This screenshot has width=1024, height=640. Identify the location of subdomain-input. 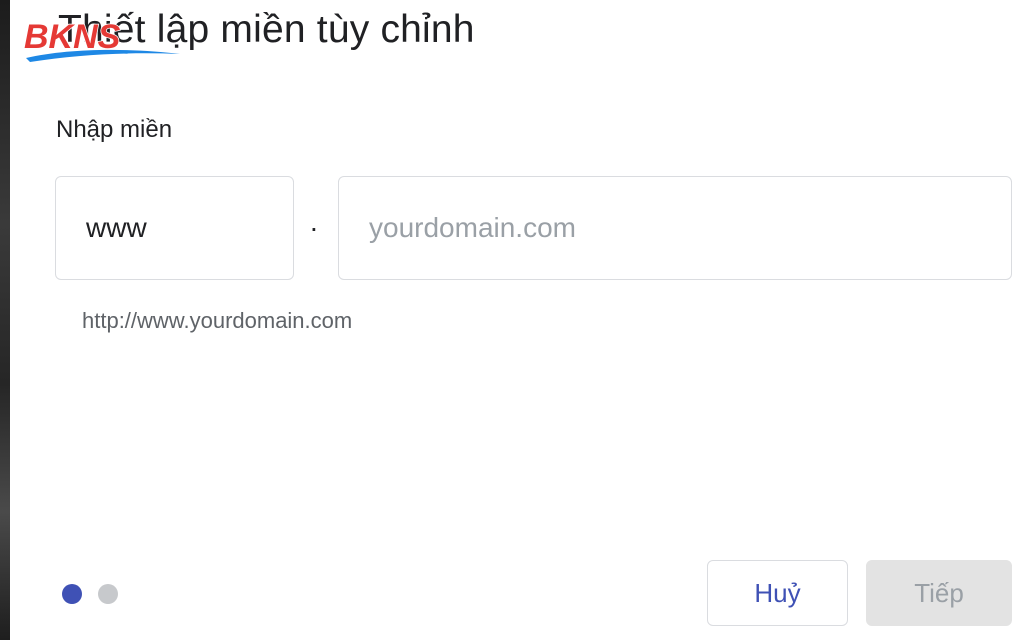
(174, 228).